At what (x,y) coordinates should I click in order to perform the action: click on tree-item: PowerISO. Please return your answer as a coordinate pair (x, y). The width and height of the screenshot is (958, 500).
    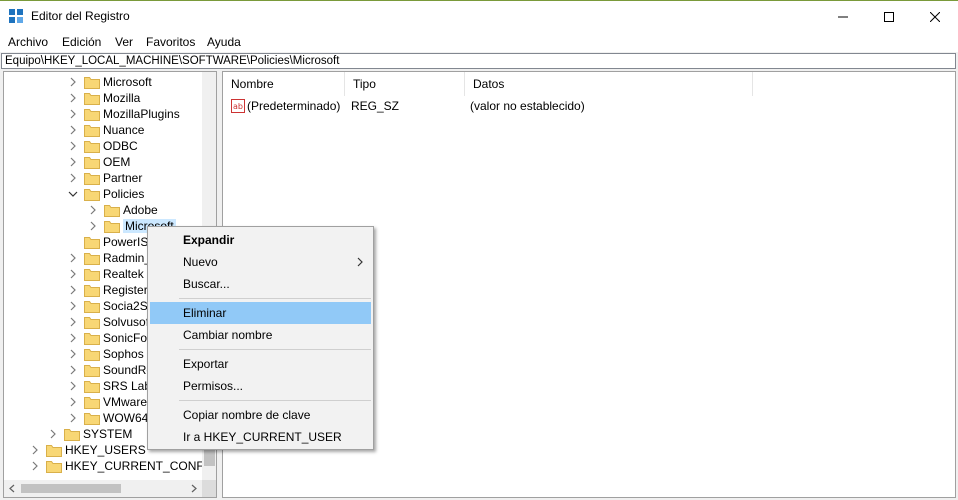
    Looking at the image, I should click on (113, 242).